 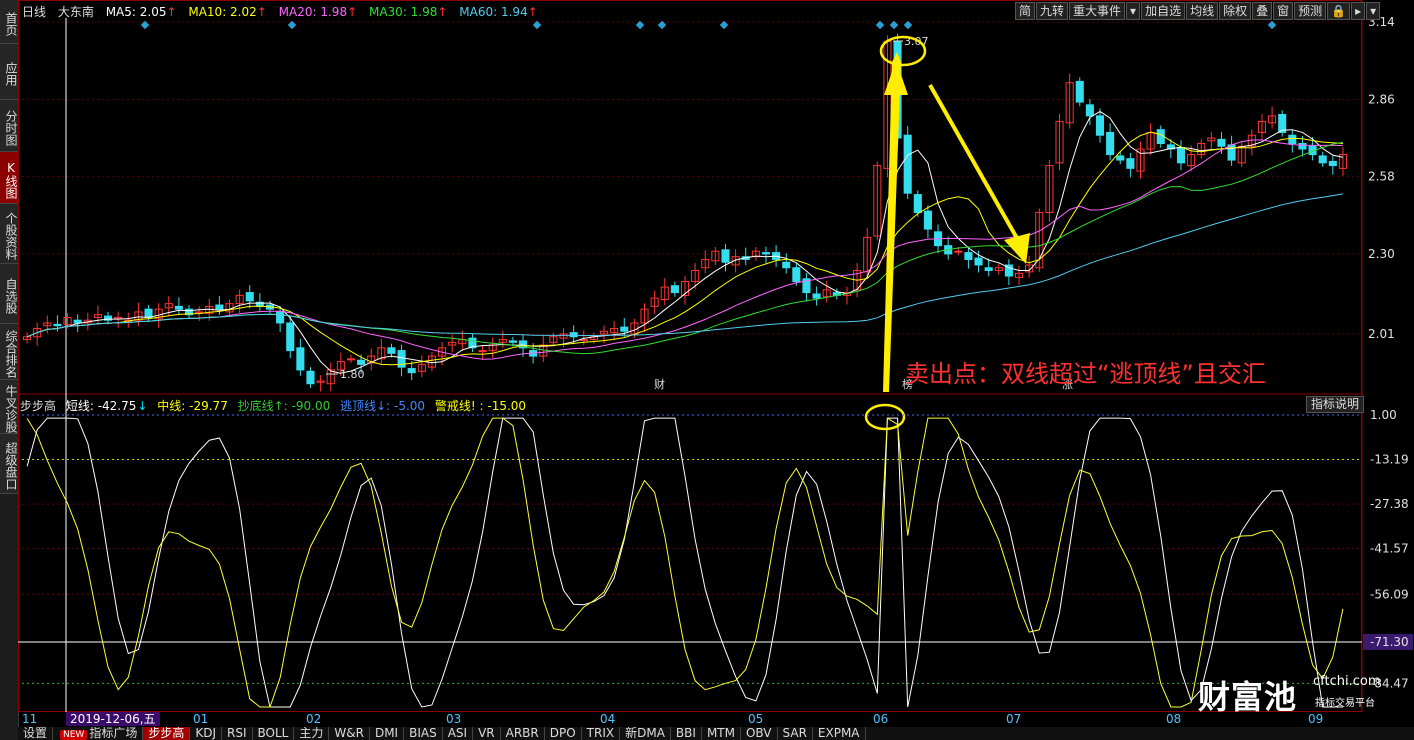 What do you see at coordinates (1025, 11) in the screenshot?
I see `toolbar-button-0: 简` at bounding box center [1025, 11].